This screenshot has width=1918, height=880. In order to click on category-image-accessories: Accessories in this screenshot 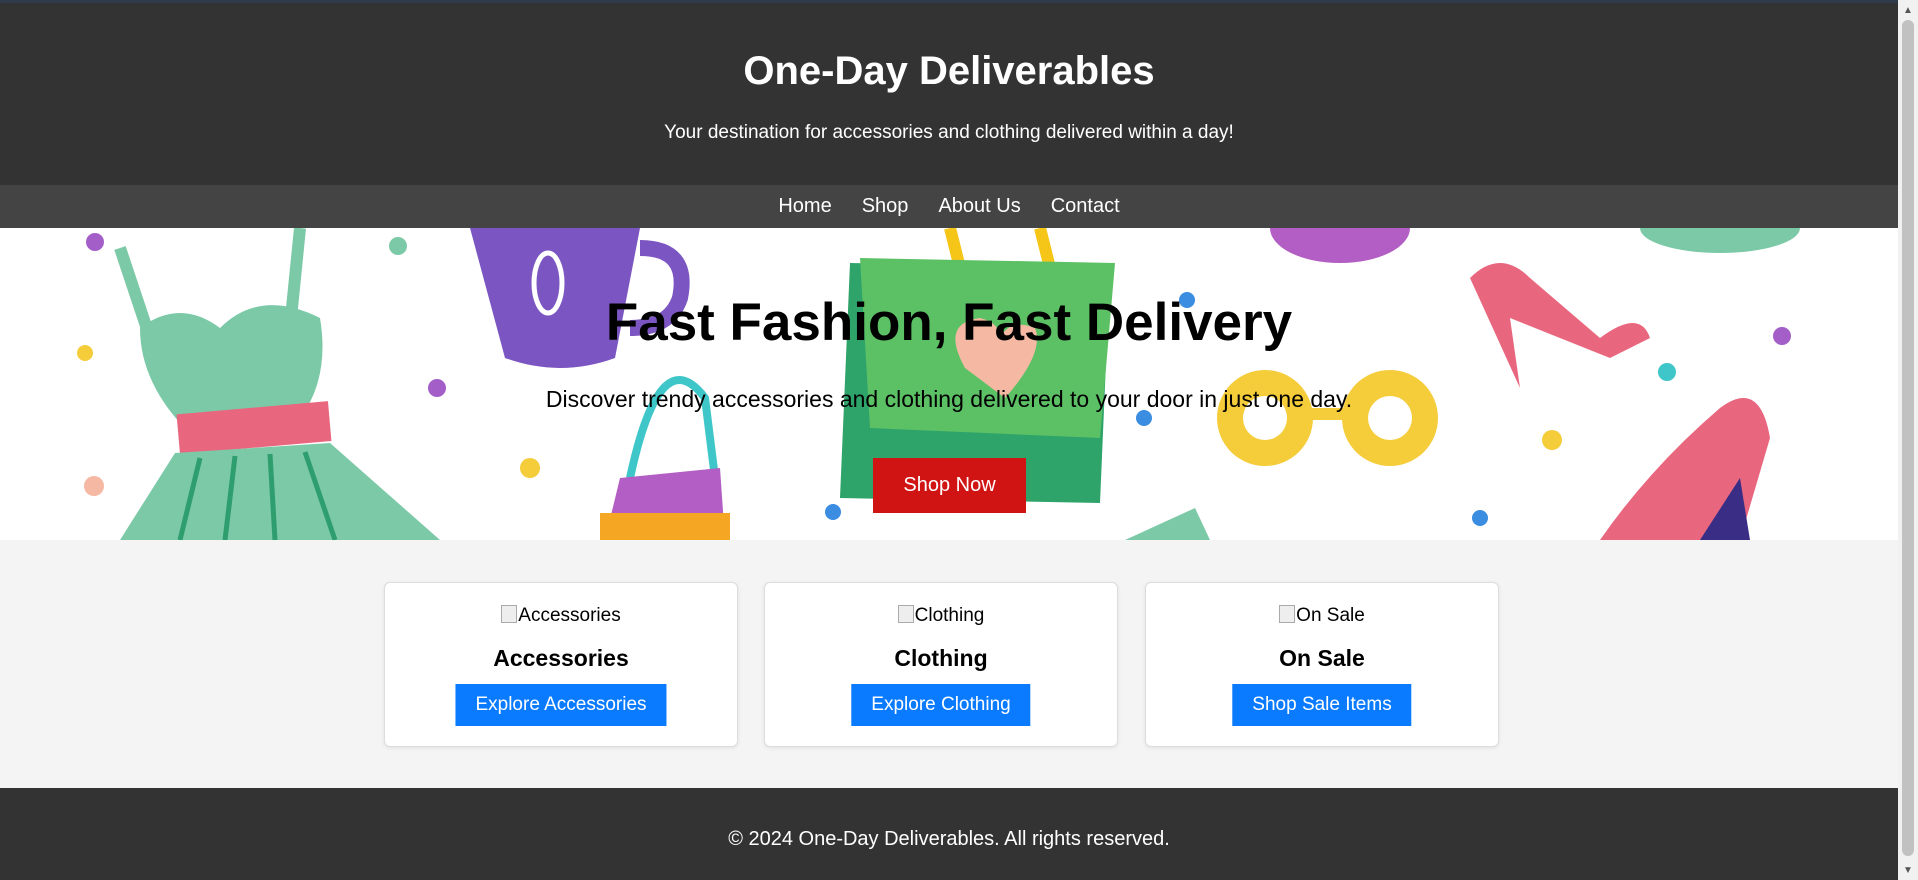, I will do `click(561, 616)`.